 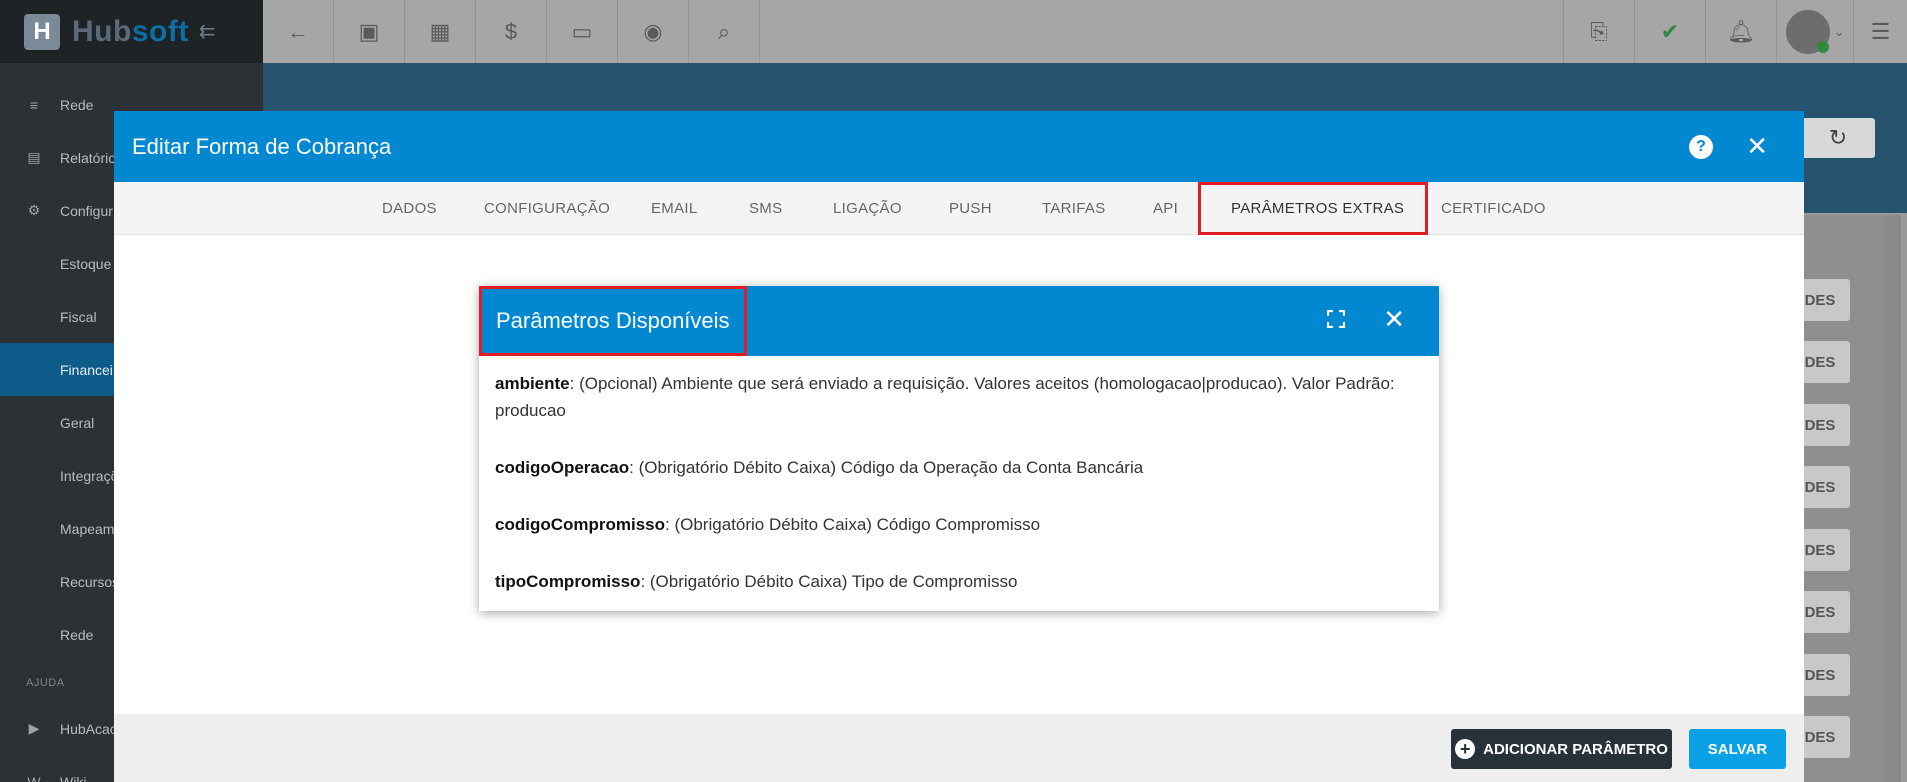 I want to click on calendar-clock-icon: ▦, so click(x=440, y=31).